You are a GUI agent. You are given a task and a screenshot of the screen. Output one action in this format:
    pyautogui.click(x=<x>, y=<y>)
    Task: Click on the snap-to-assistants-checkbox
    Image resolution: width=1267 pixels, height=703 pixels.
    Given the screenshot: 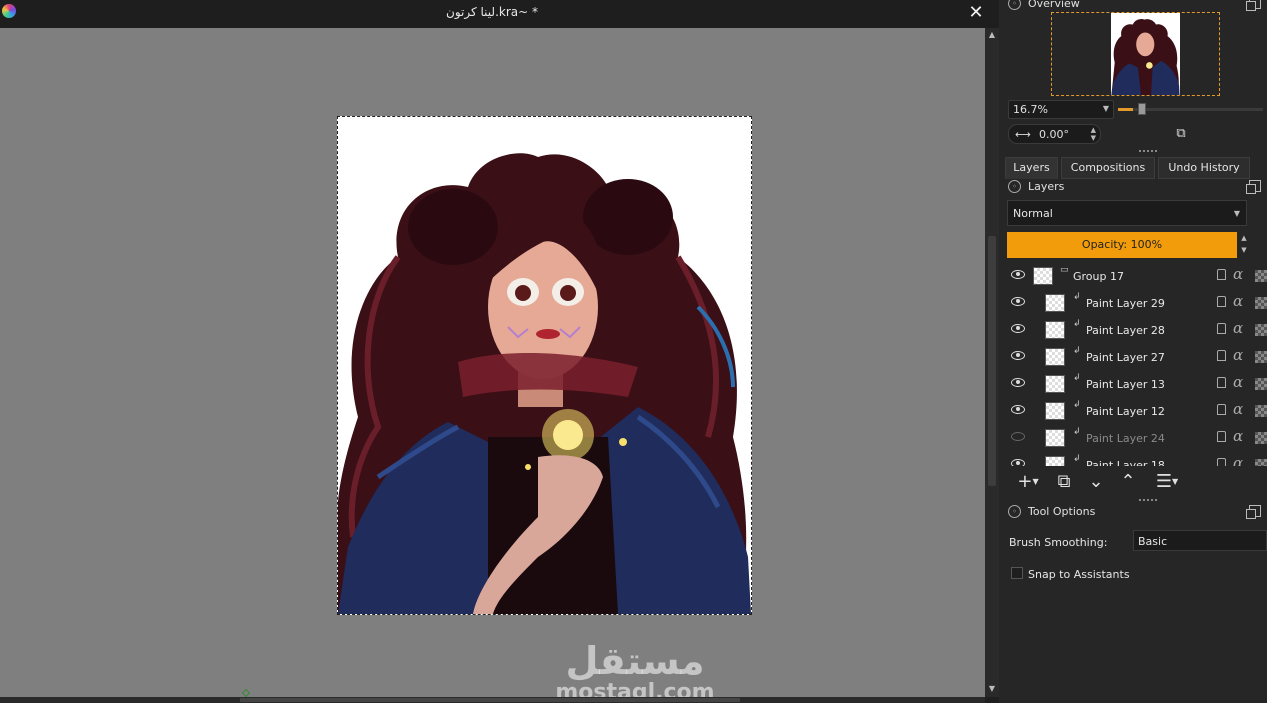 What is the action you would take?
    pyautogui.click(x=1017, y=573)
    